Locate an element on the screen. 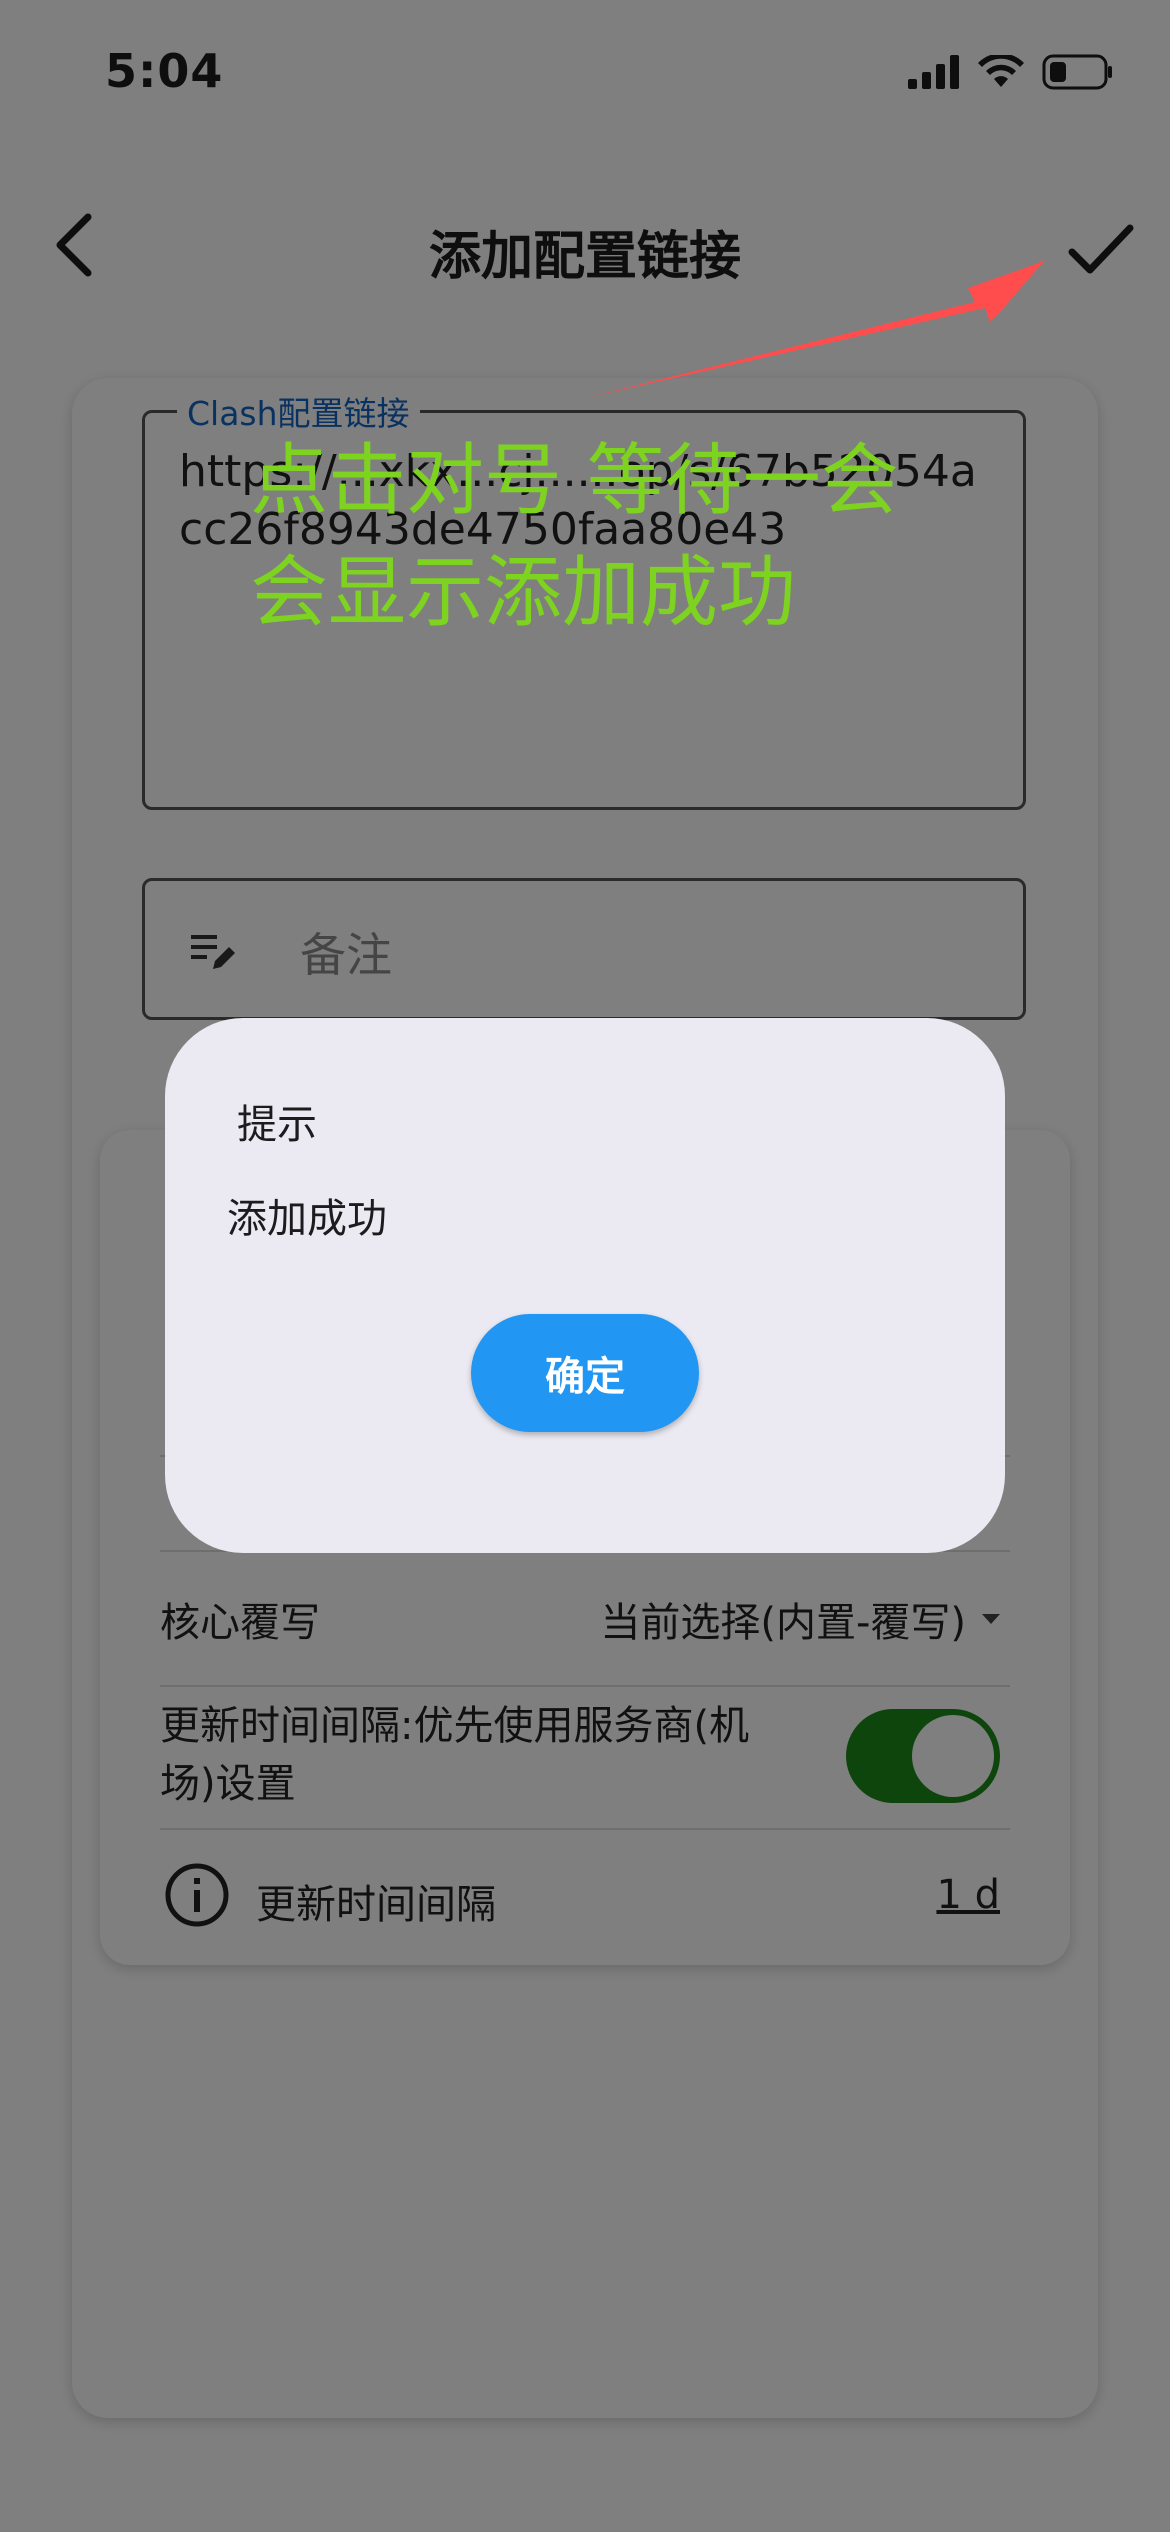  dialog-title: 提示 is located at coordinates (277, 1125).